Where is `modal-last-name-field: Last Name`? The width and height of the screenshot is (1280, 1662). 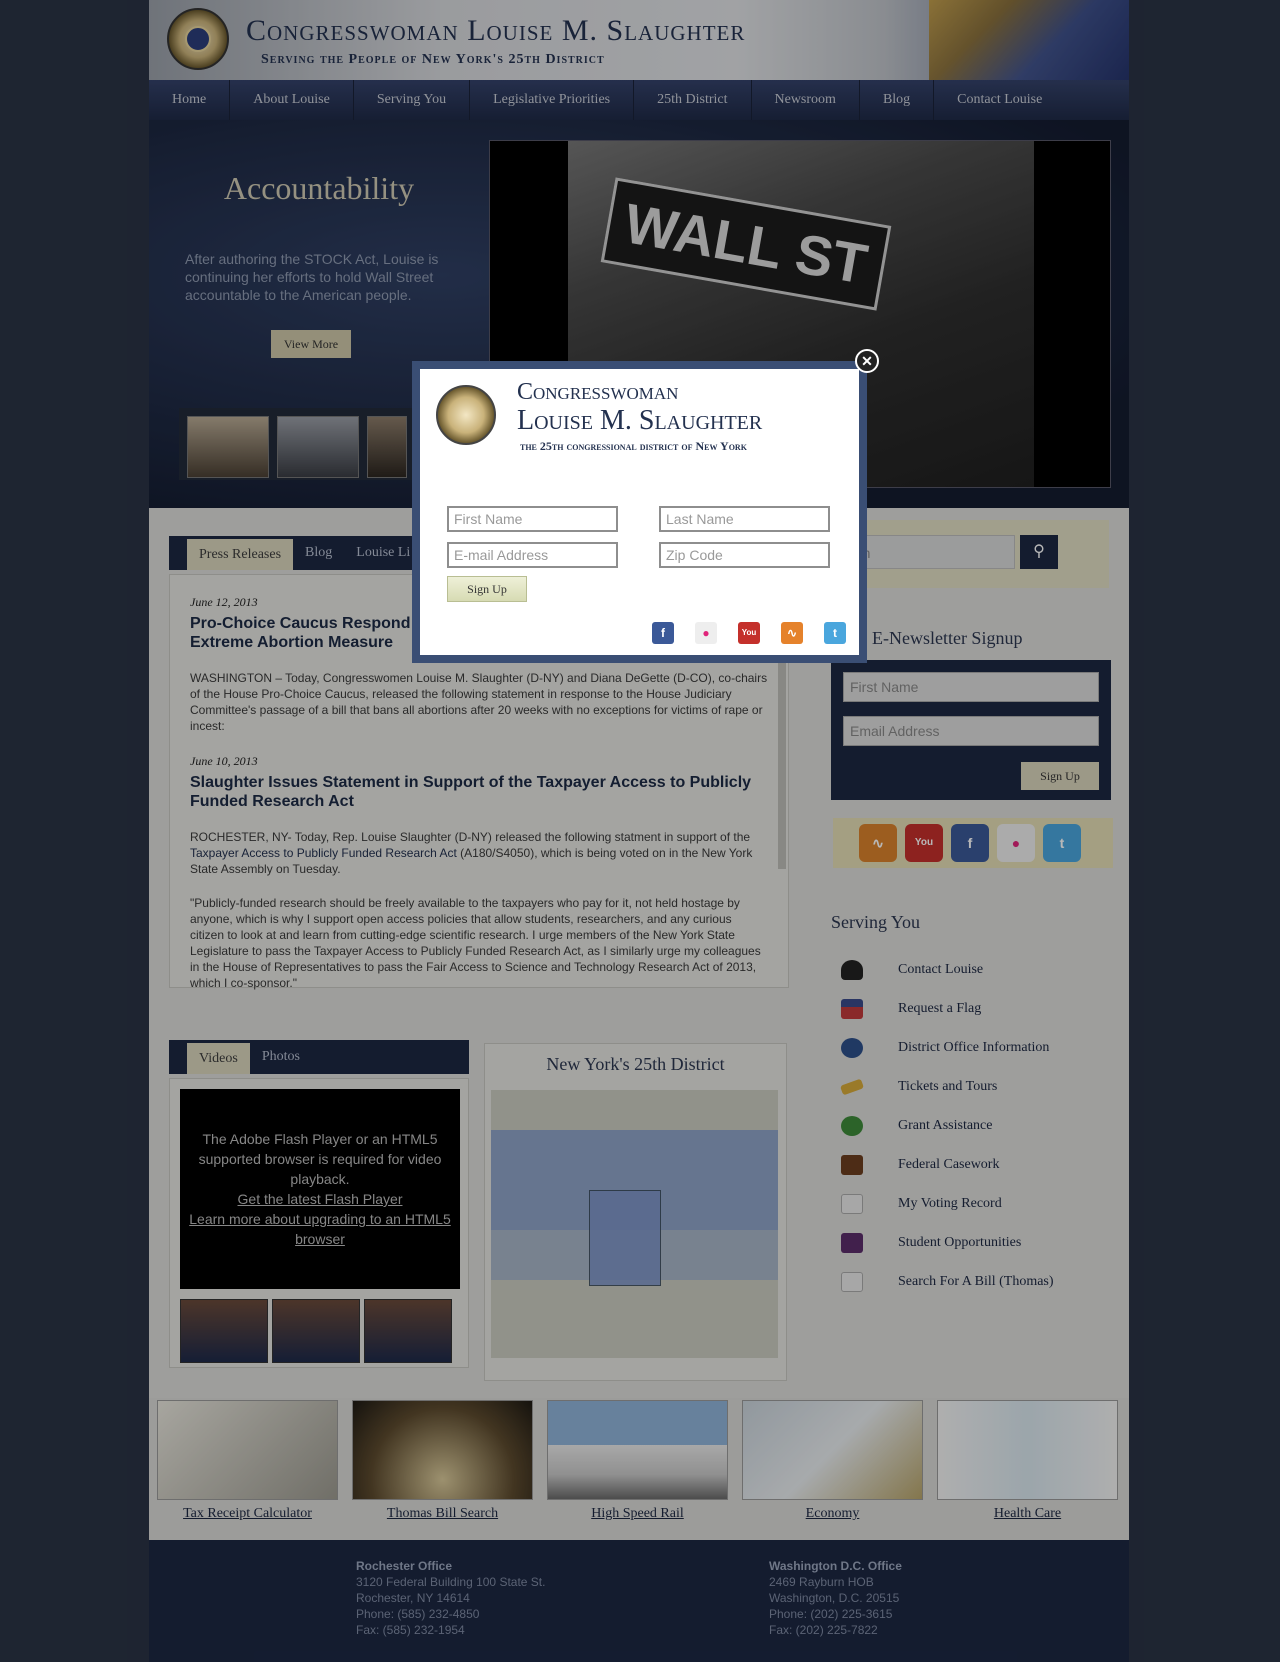 modal-last-name-field: Last Name is located at coordinates (744, 519).